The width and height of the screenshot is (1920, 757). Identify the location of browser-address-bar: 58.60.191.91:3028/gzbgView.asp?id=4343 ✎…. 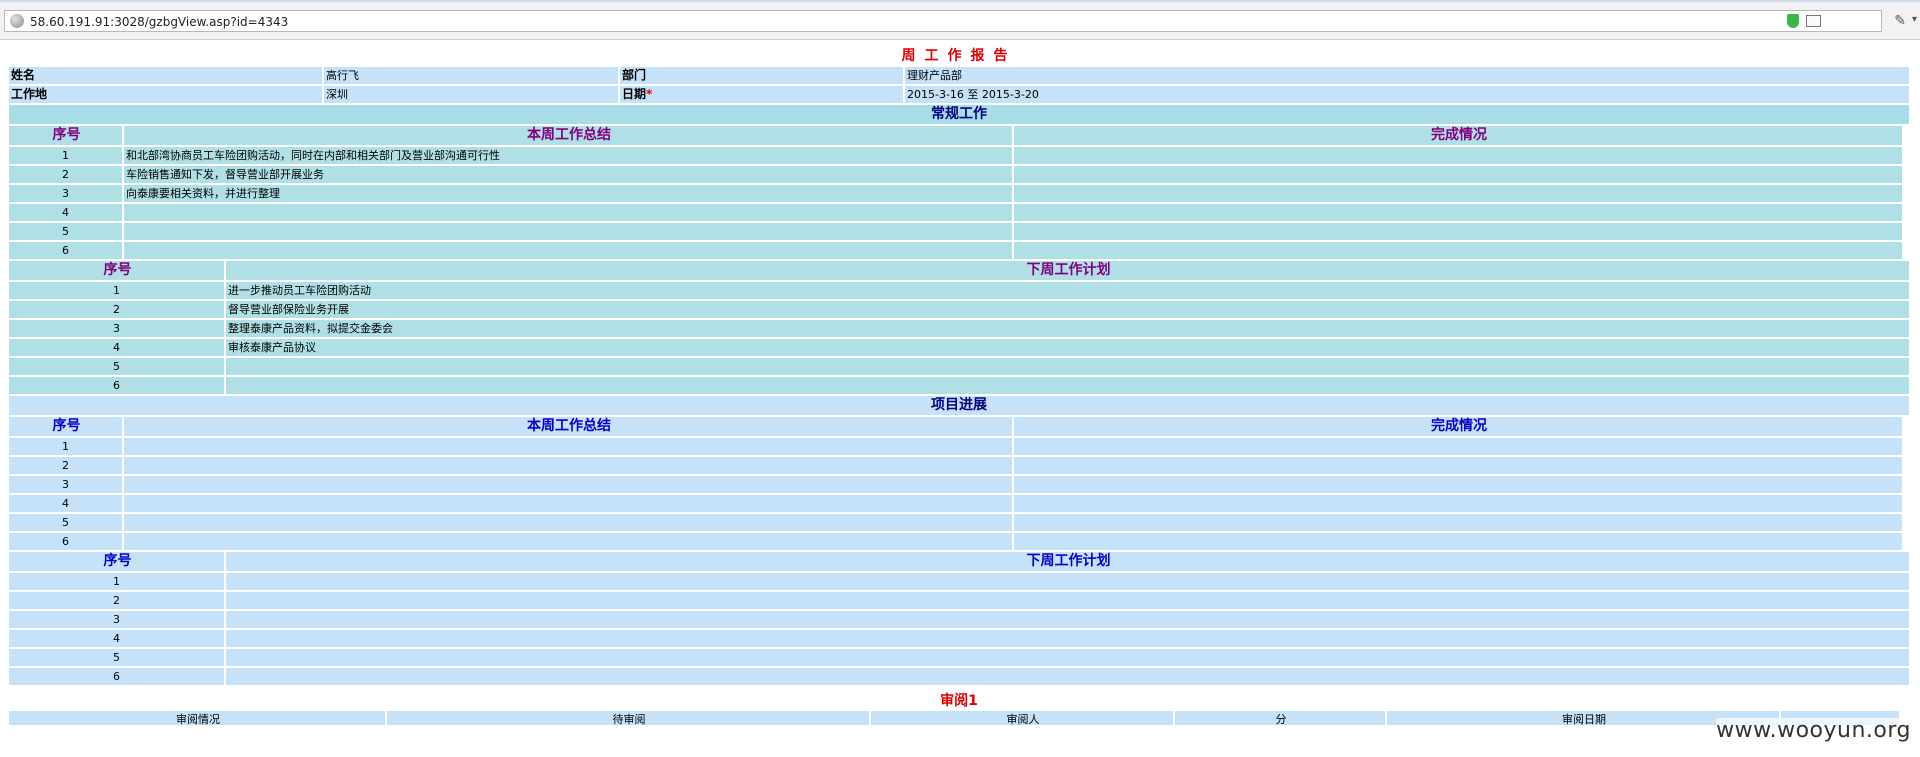
(960, 21).